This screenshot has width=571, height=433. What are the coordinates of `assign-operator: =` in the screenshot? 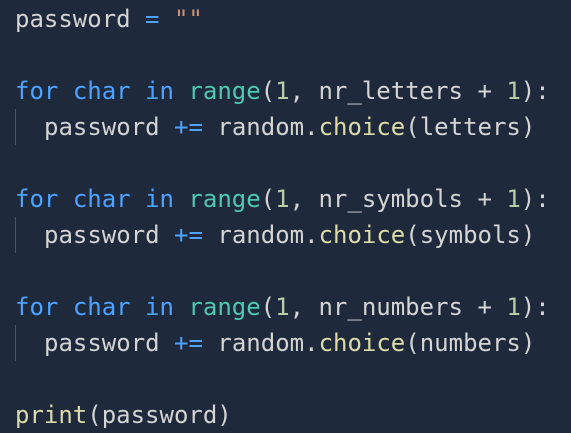 It's located at (152, 19).